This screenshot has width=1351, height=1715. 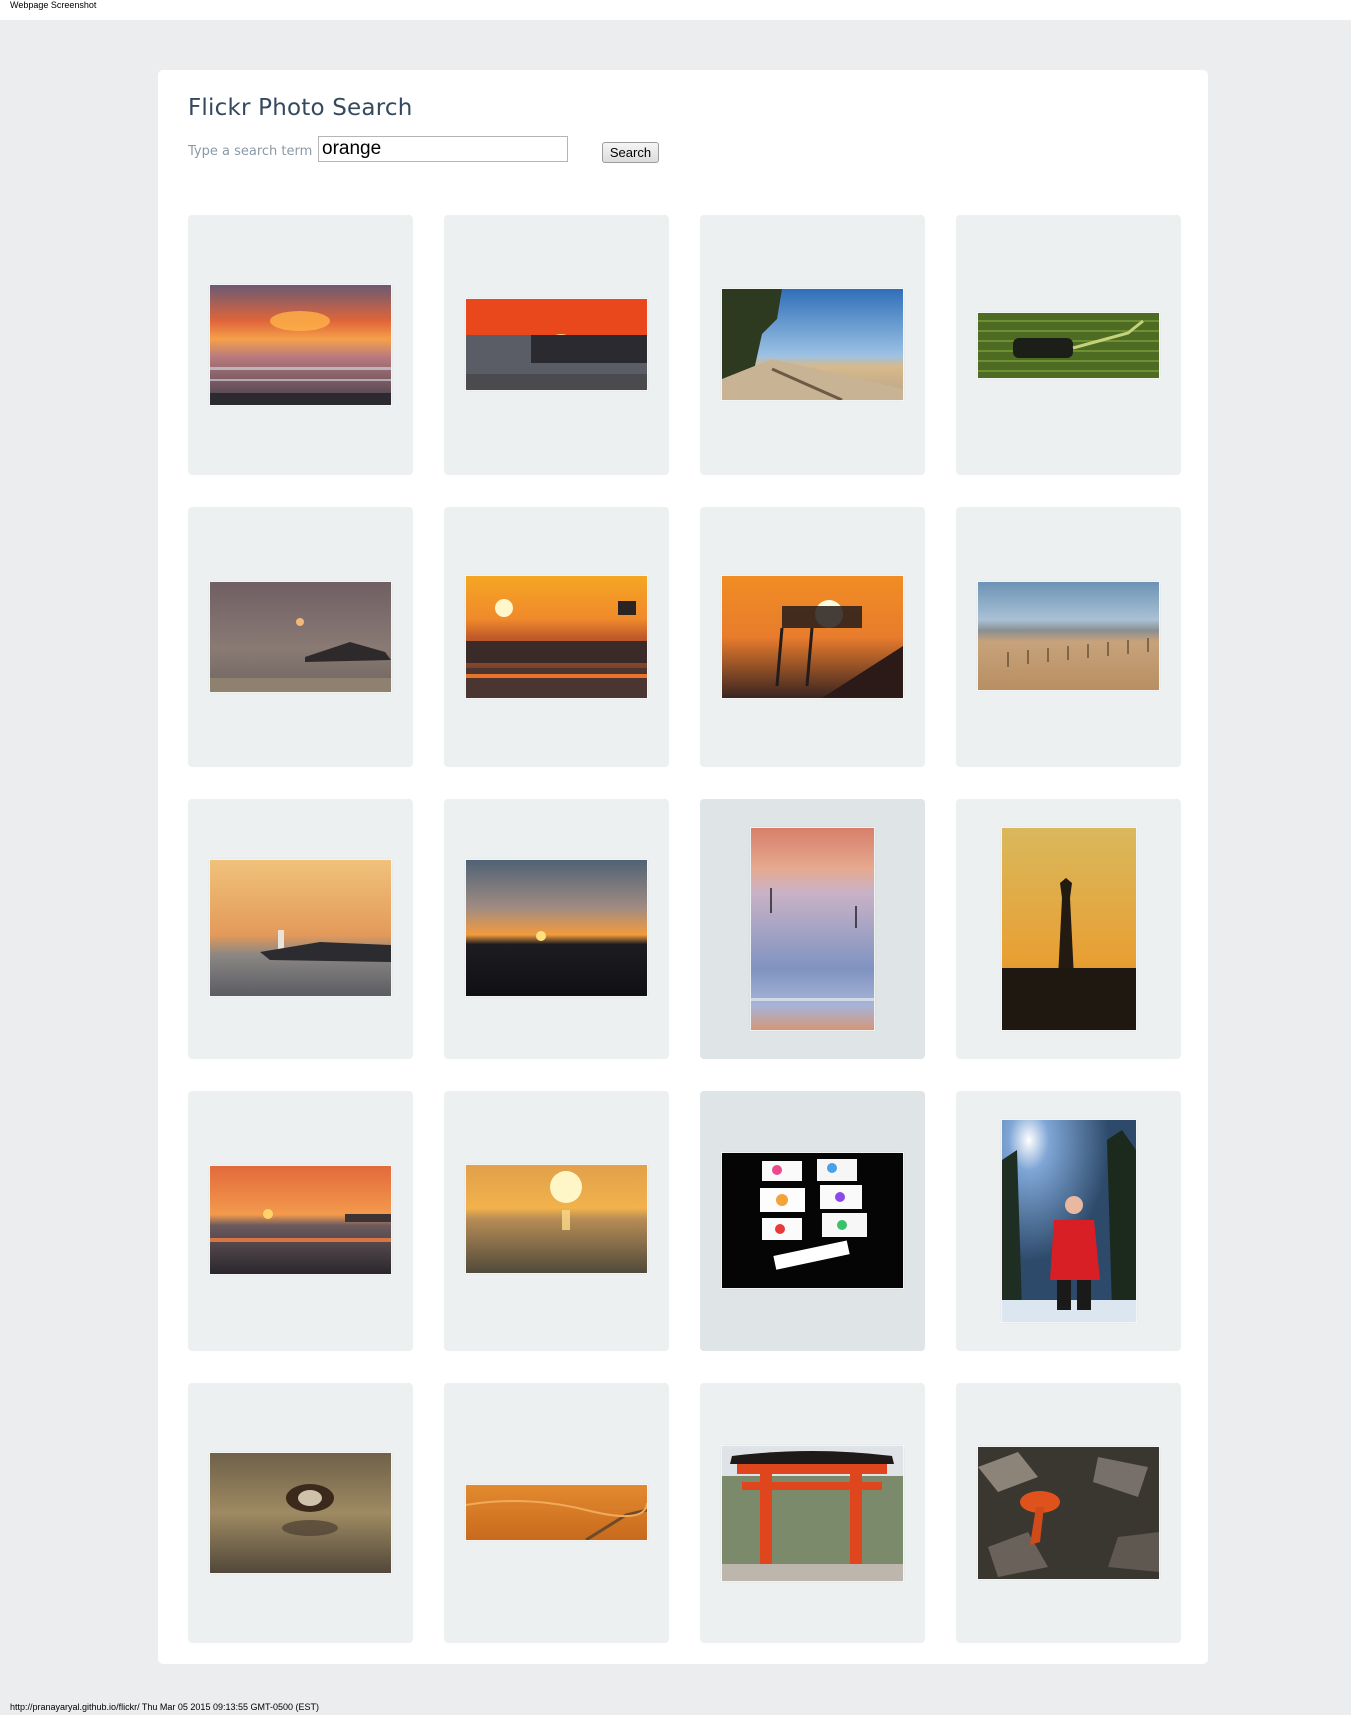 What do you see at coordinates (250, 151) in the screenshot?
I see `search-label: Type a search term` at bounding box center [250, 151].